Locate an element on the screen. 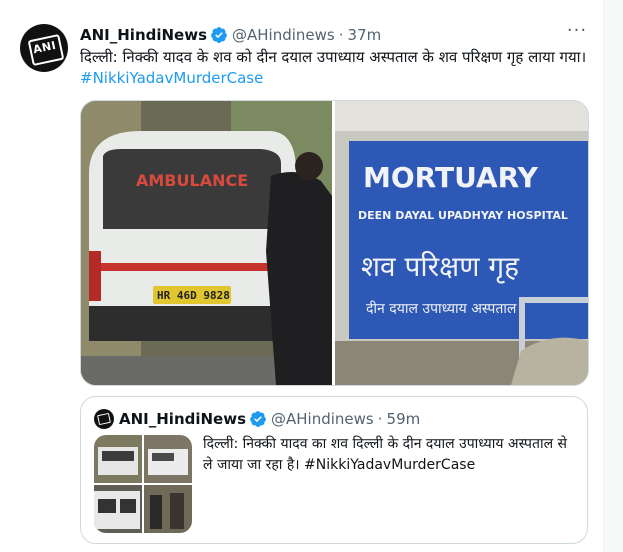 The width and height of the screenshot is (623, 552). sign-line-3: शव परिक्षण गृह is located at coordinates (440, 267).